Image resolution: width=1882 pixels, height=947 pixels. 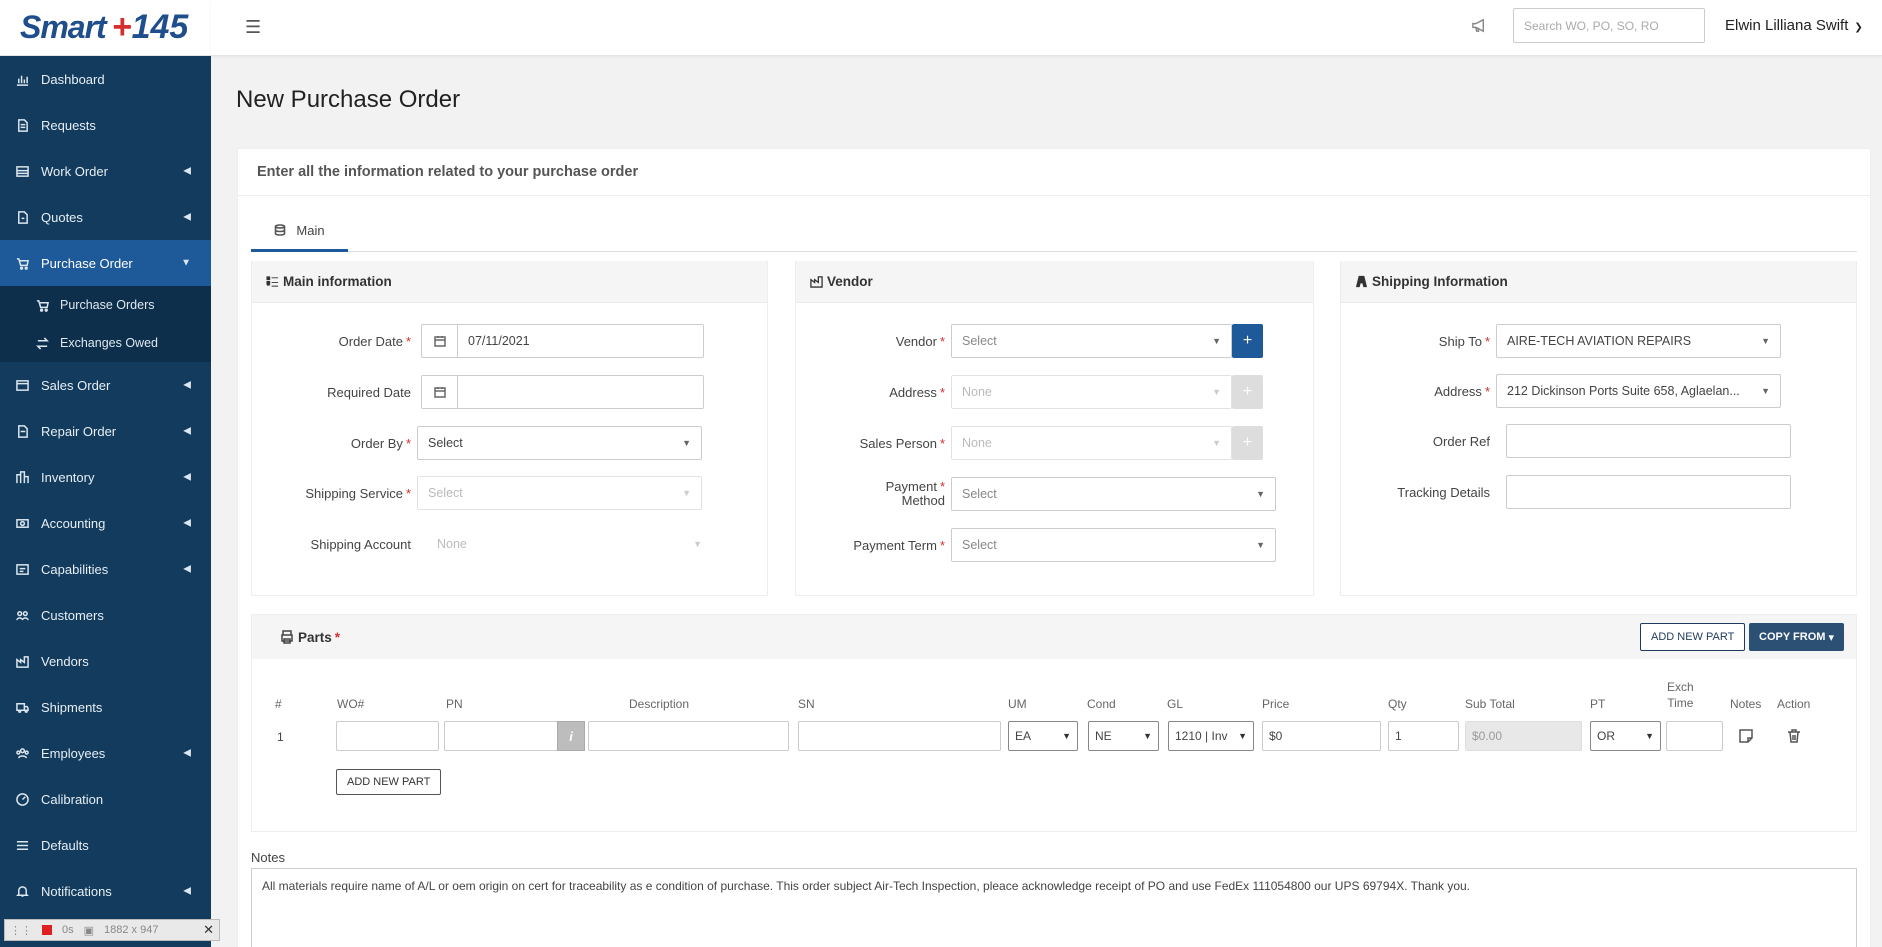 What do you see at coordinates (1693, 637) in the screenshot?
I see `add-new-part-header-button: ADD NEW PART` at bounding box center [1693, 637].